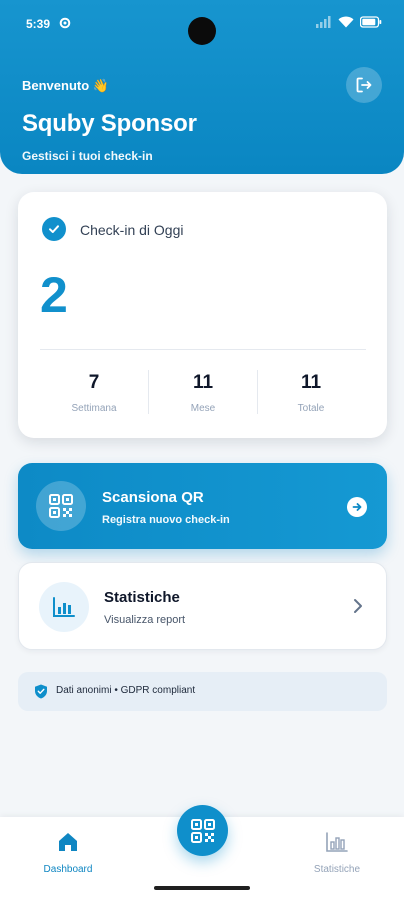 This screenshot has height=900, width=404. What do you see at coordinates (54, 295) in the screenshot?
I see `today-checkins-value: 2` at bounding box center [54, 295].